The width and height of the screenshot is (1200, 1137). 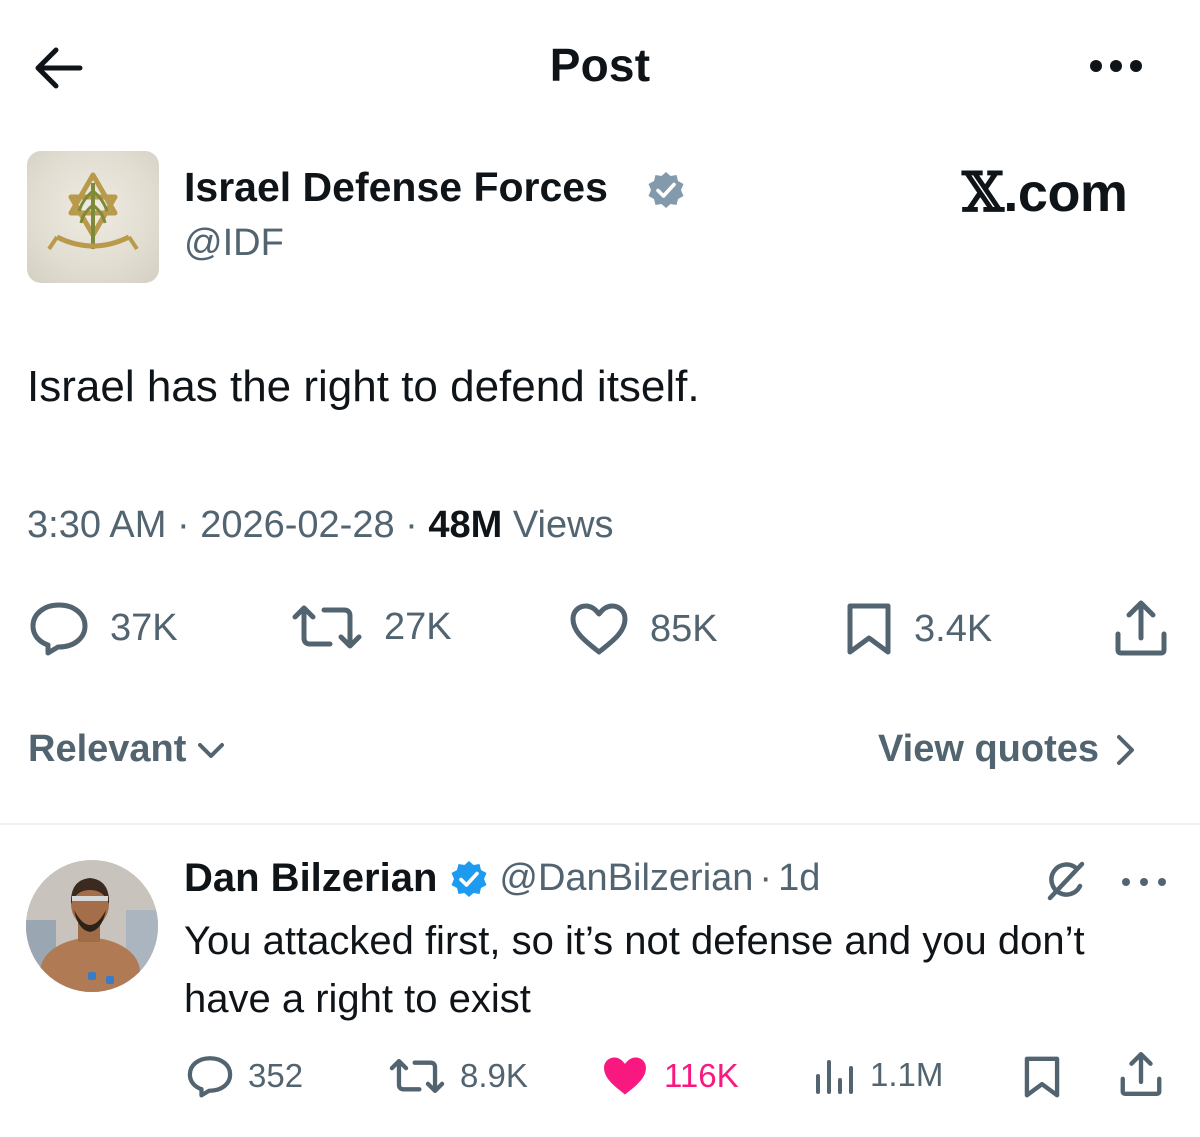 What do you see at coordinates (599, 629) in the screenshot?
I see `heart-icon` at bounding box center [599, 629].